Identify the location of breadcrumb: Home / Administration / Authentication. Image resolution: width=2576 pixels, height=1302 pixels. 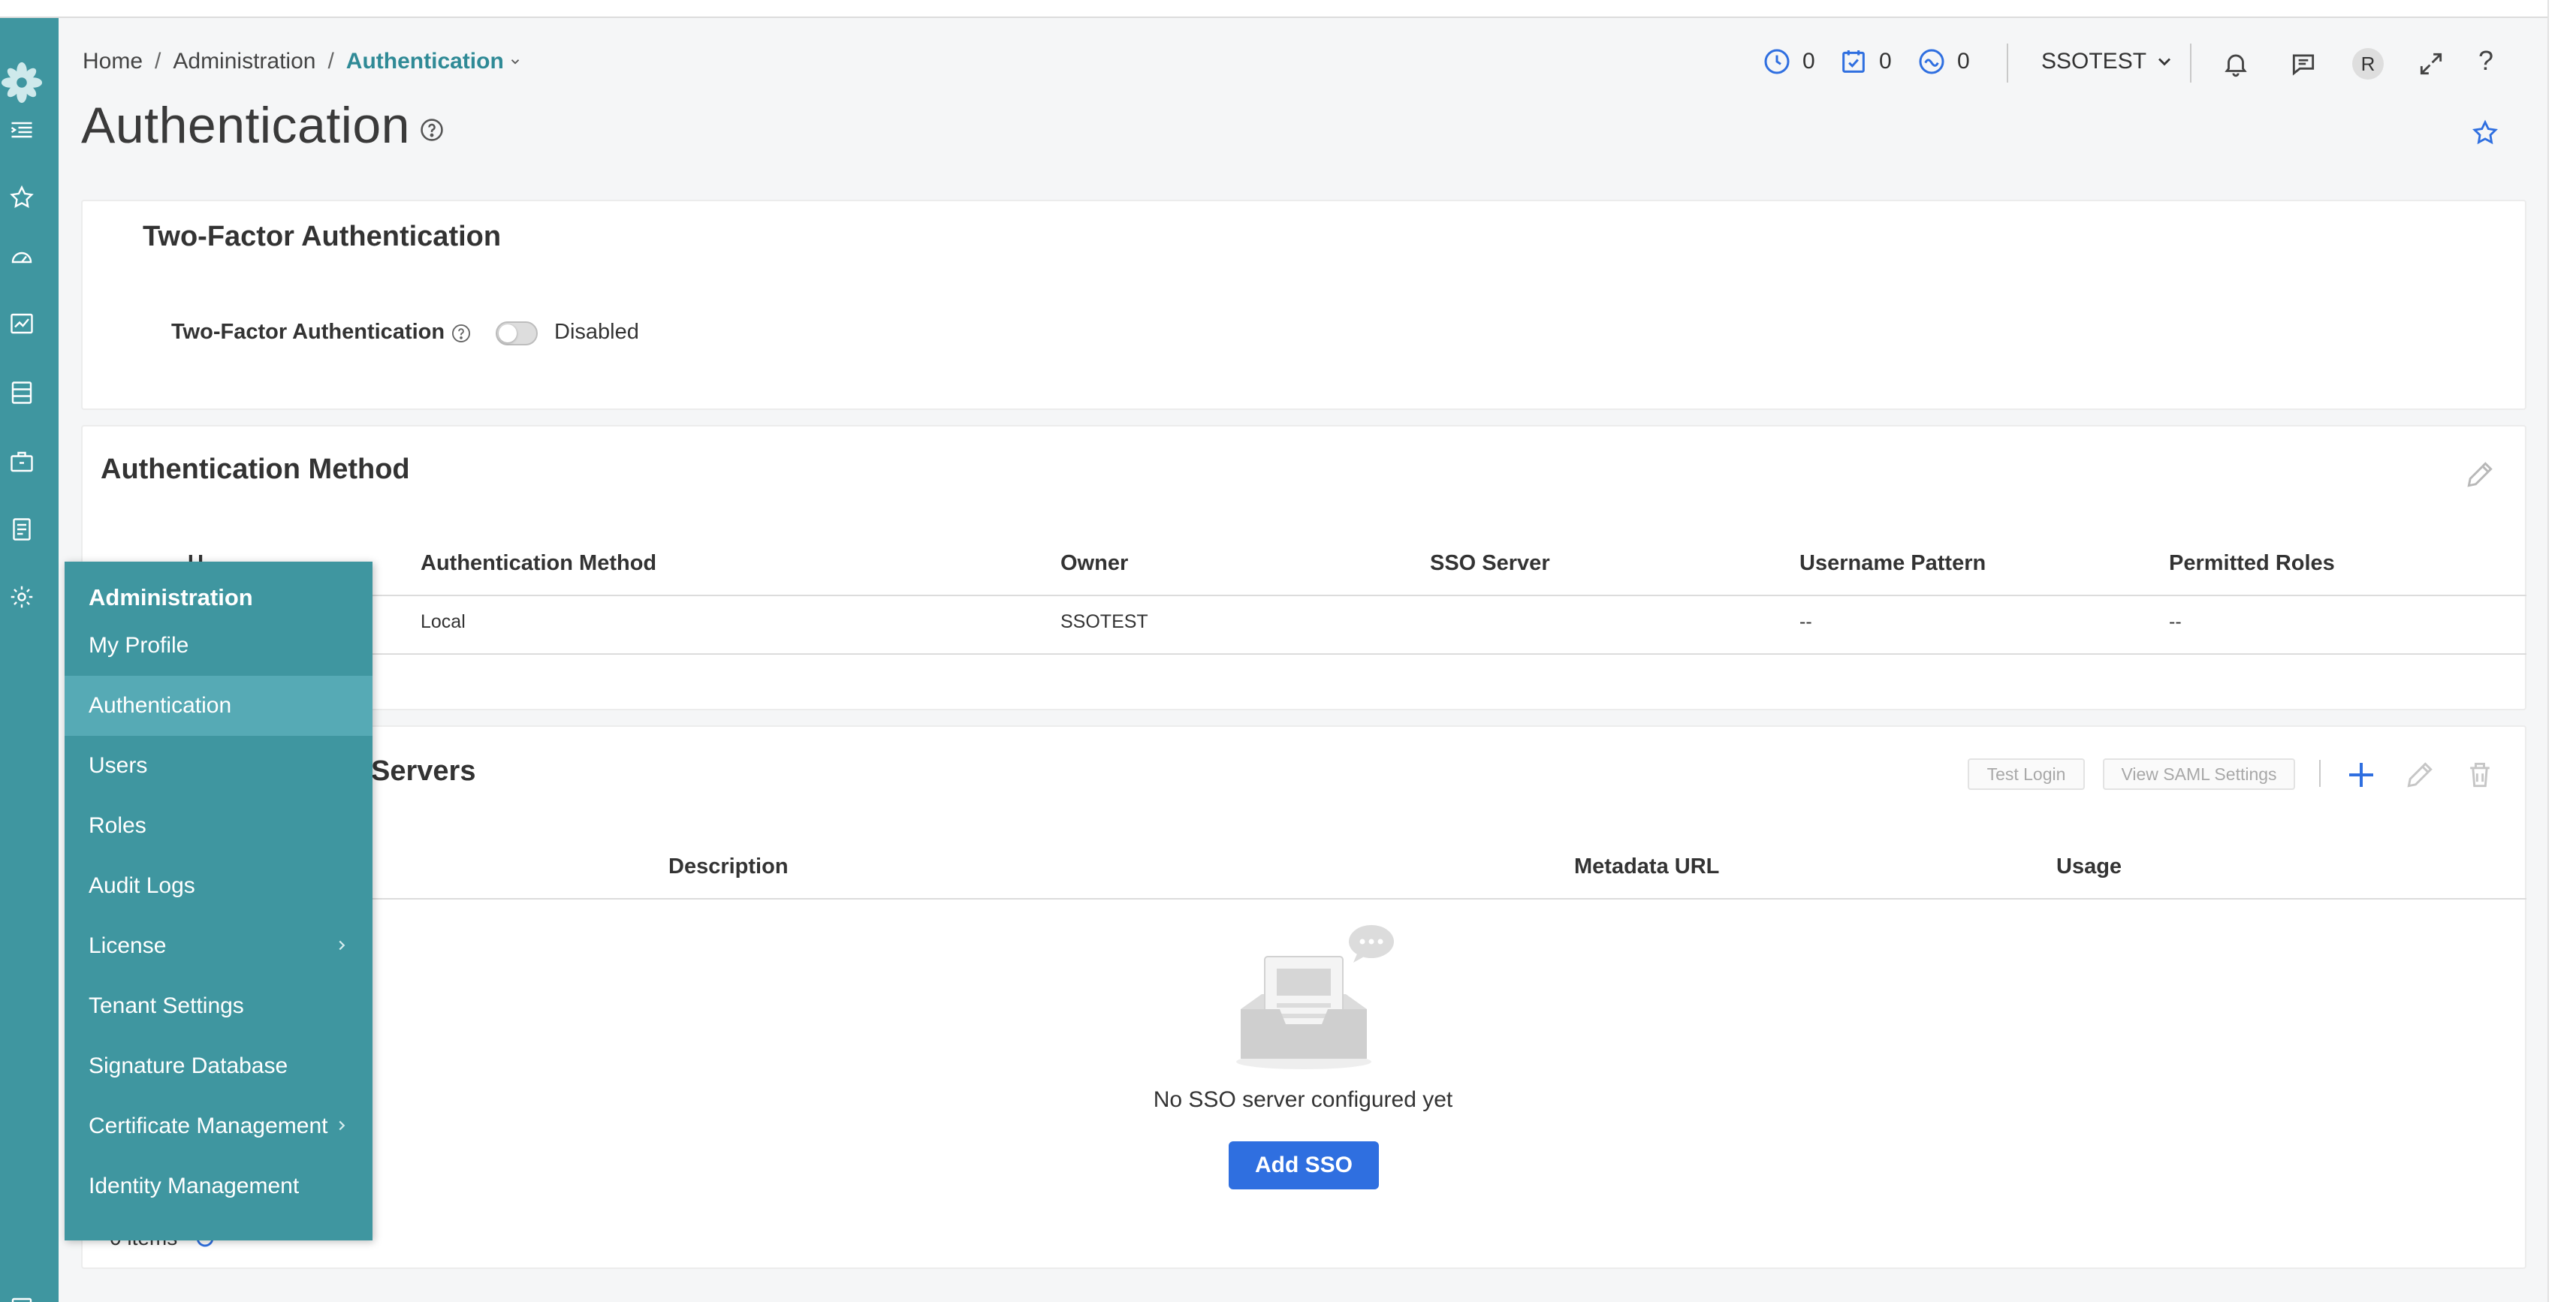
(303, 62).